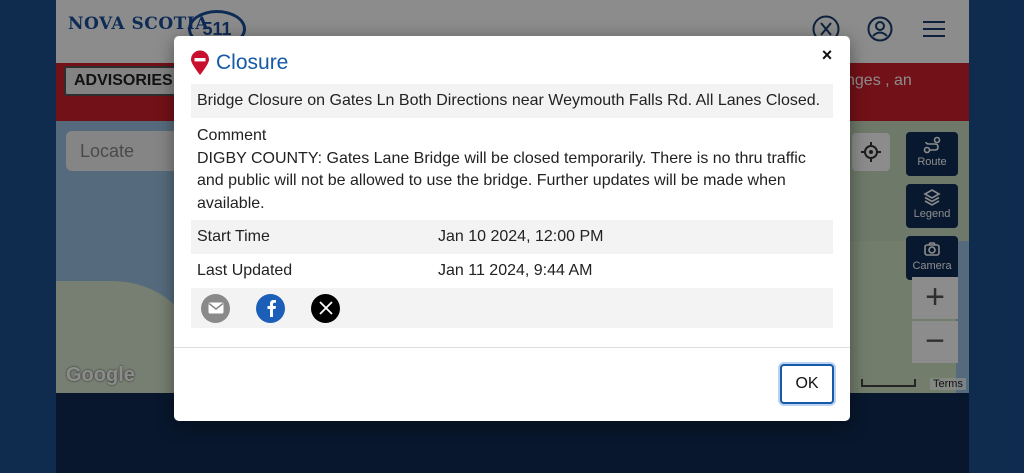 The height and width of the screenshot is (473, 1024). What do you see at coordinates (512, 347) in the screenshot?
I see `dialog-divider` at bounding box center [512, 347].